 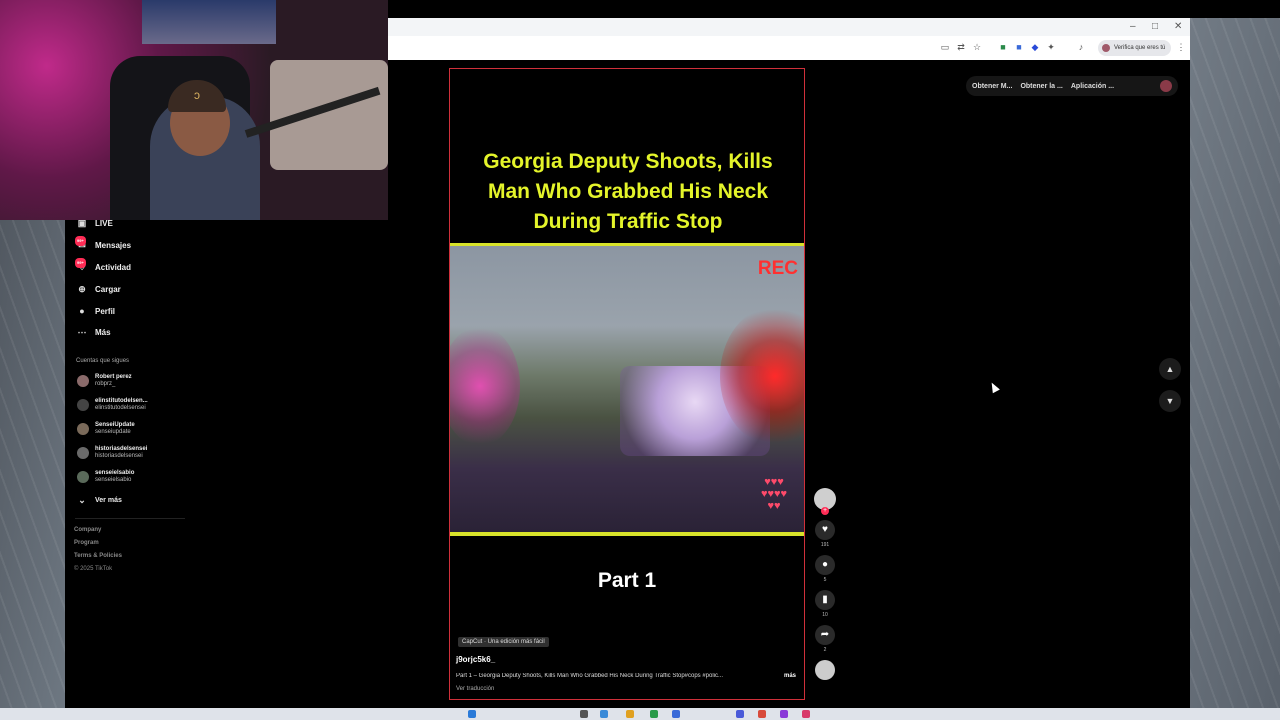 What do you see at coordinates (825, 530) in the screenshot?
I see `heart-icon: ♥` at bounding box center [825, 530].